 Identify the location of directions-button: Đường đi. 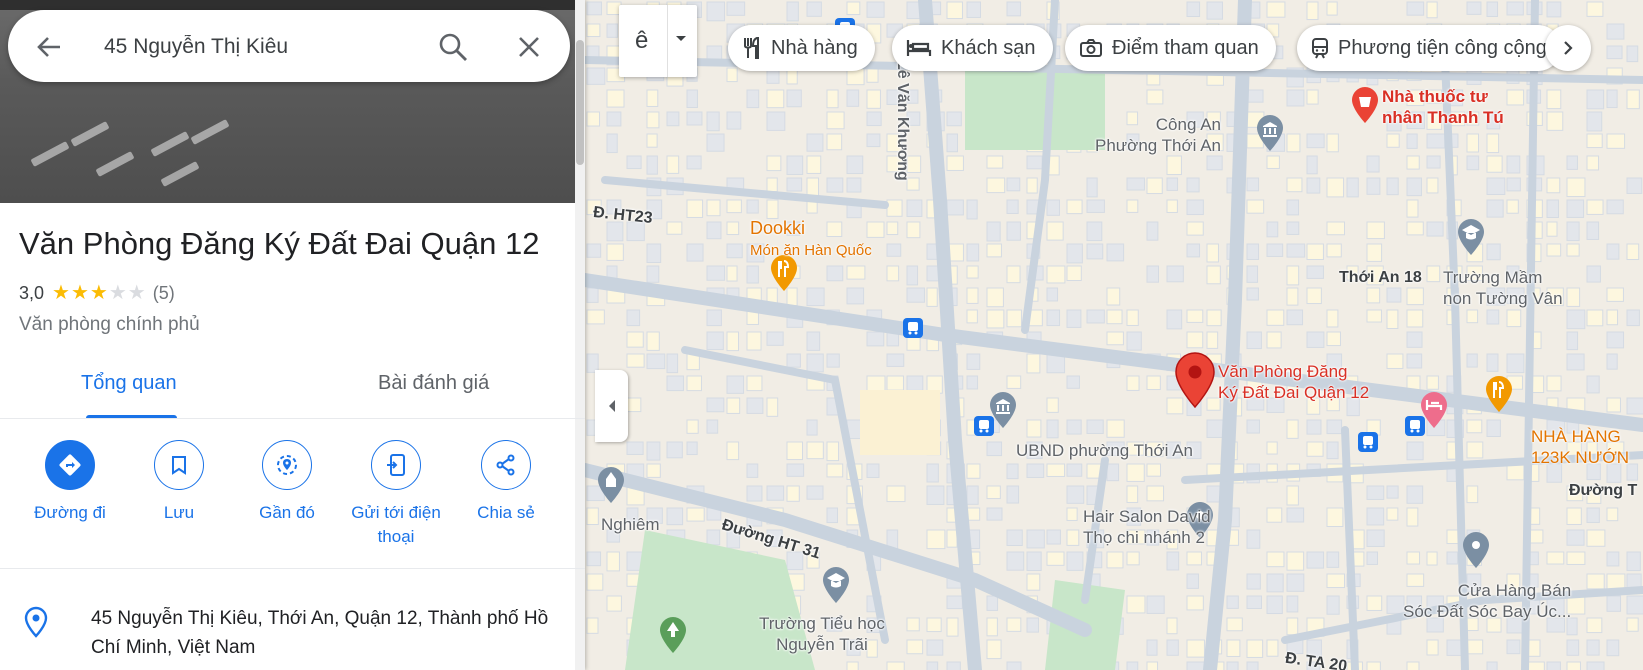
(70, 482).